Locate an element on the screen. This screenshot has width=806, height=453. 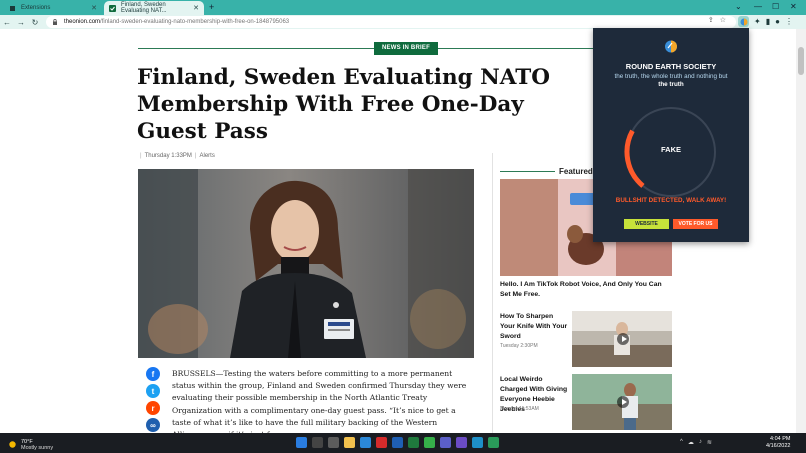
wifi-icon: ≋ is located at coordinates (709, 442).